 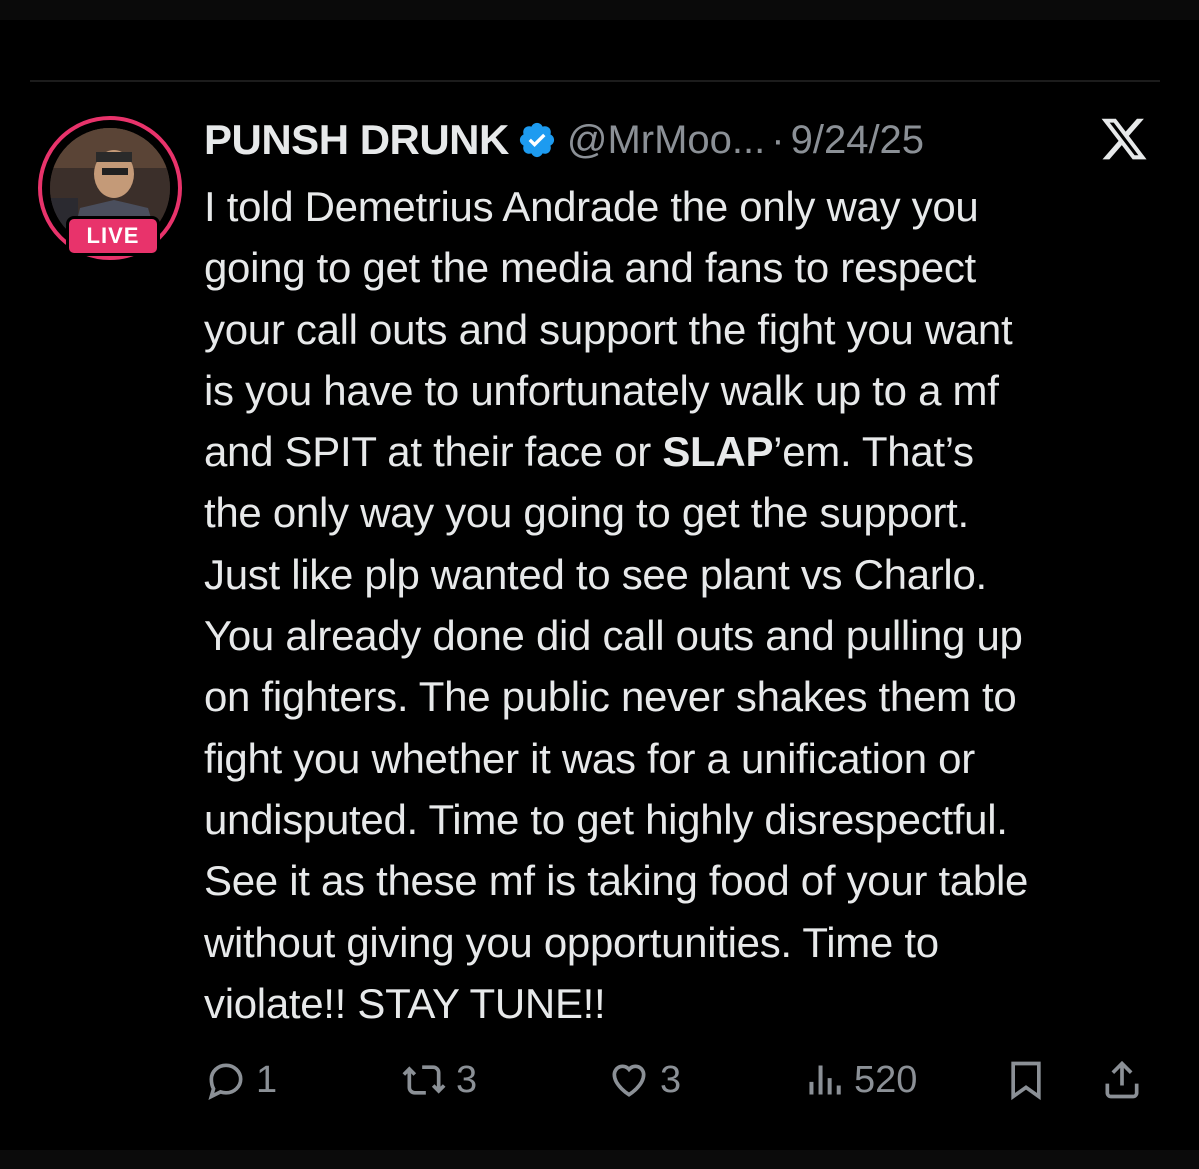 What do you see at coordinates (599, 10) in the screenshot?
I see `top-edge` at bounding box center [599, 10].